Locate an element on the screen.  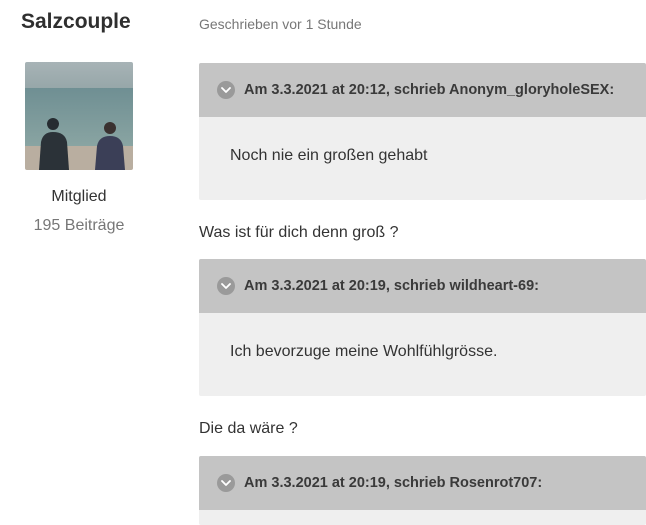
author-role: Mitglied is located at coordinates (79, 196).